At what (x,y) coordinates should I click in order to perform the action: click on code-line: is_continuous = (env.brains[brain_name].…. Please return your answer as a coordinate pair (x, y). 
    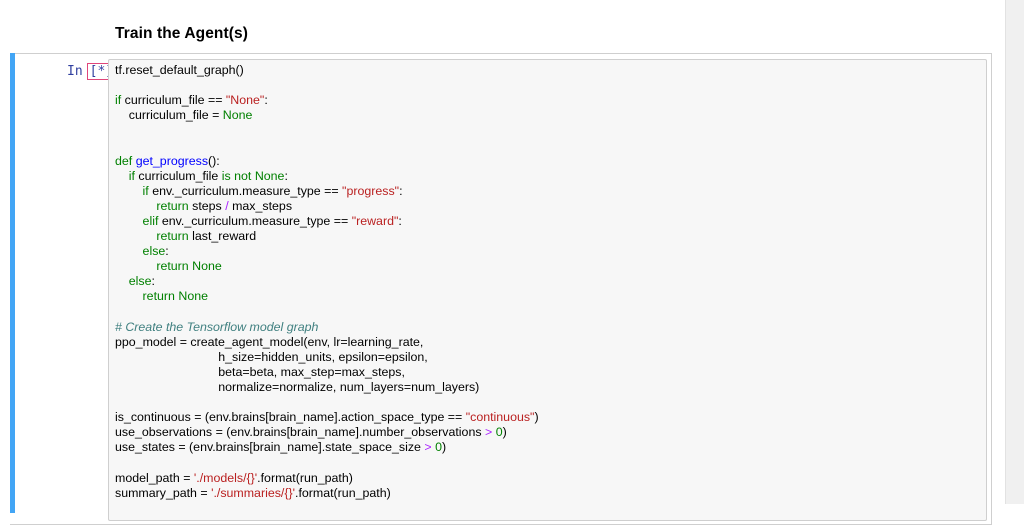
    Looking at the image, I should click on (327, 417).